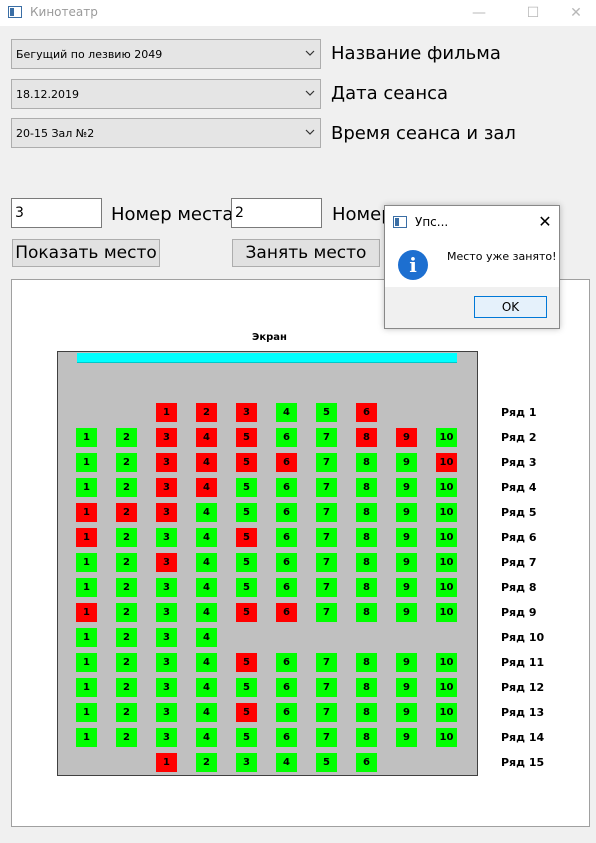 This screenshot has width=596, height=843. What do you see at coordinates (286, 587) in the screenshot?
I see `seat-8-6: 6` at bounding box center [286, 587].